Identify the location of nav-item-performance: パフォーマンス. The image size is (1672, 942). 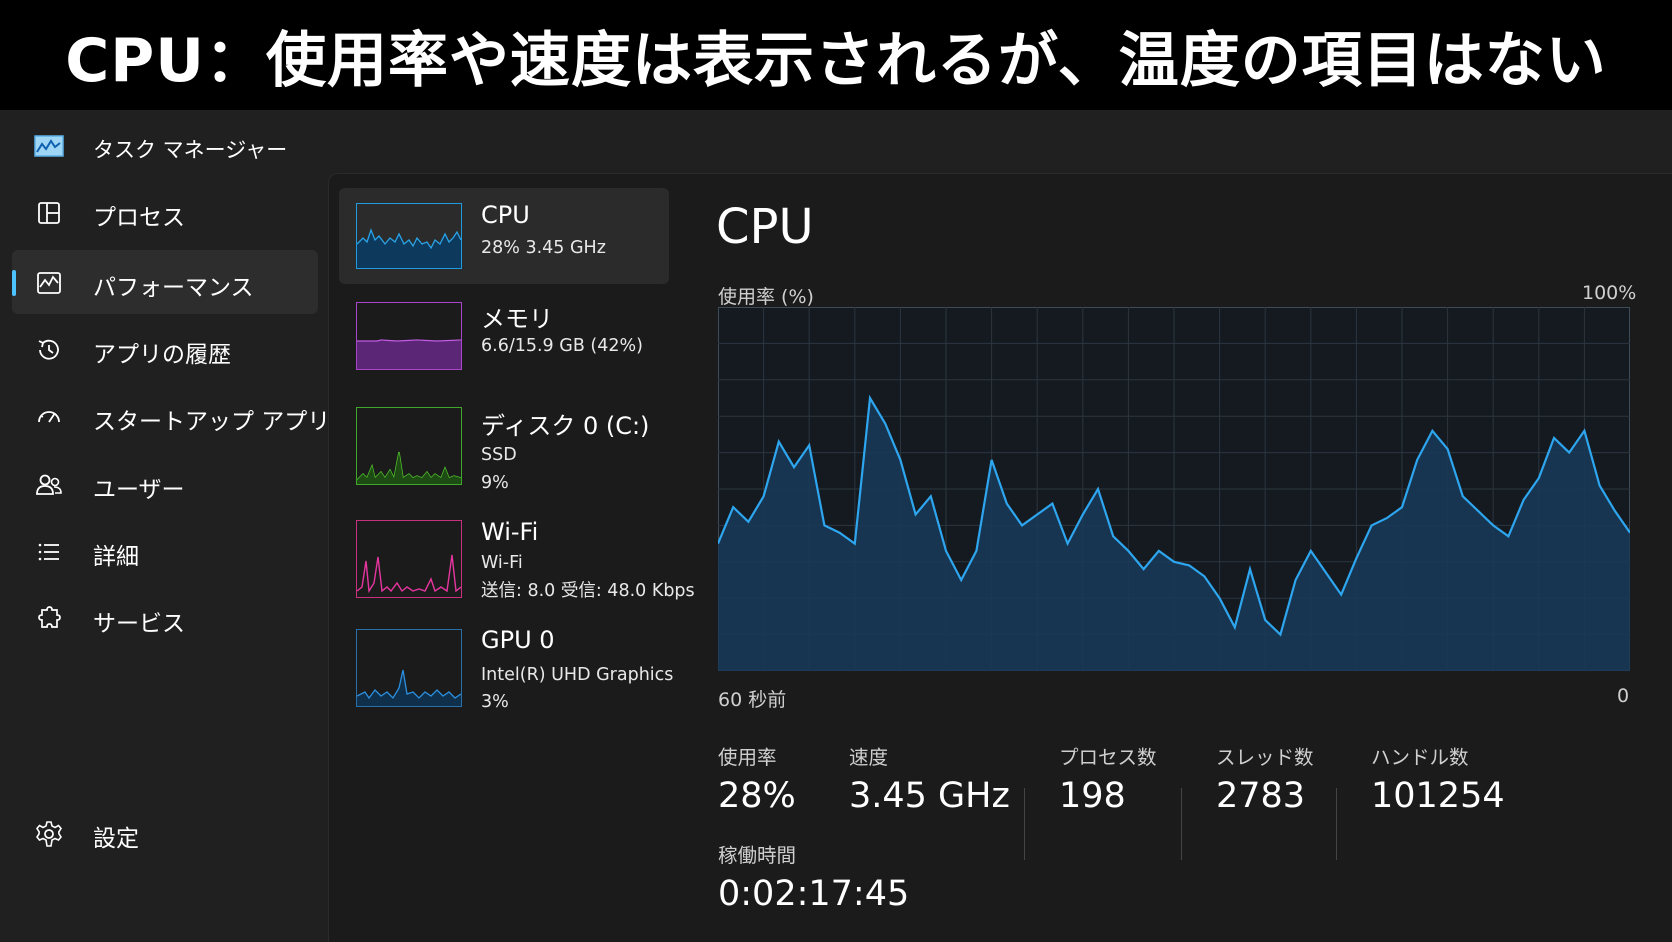
(165, 282).